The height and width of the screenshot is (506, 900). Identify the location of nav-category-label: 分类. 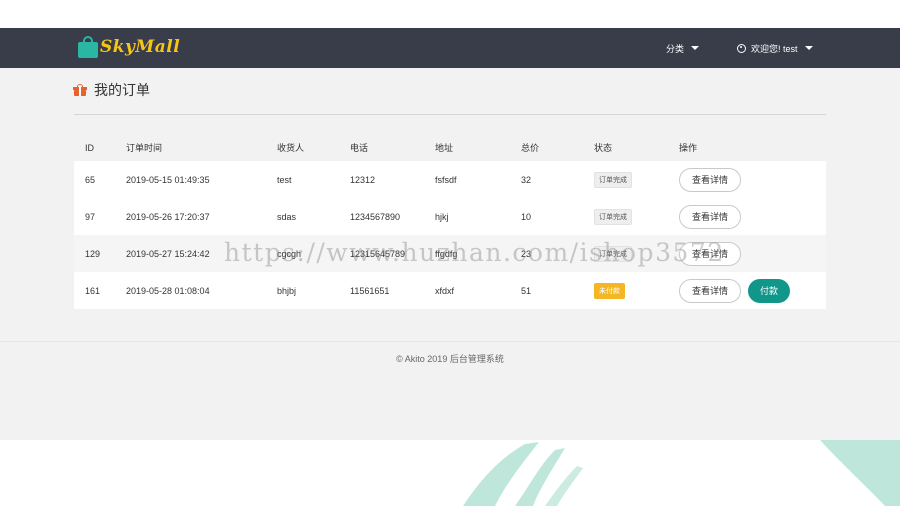
(675, 48).